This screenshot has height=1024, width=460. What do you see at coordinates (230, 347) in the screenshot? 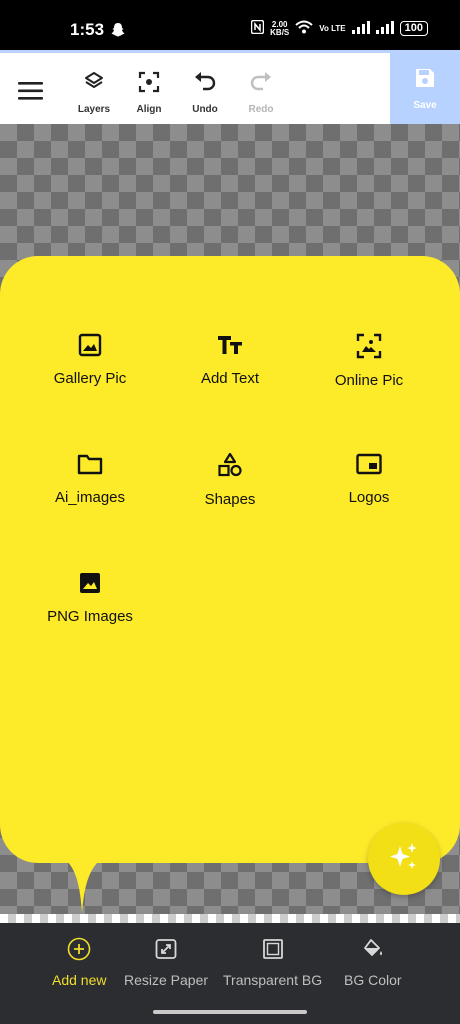
I see `text-icon` at bounding box center [230, 347].